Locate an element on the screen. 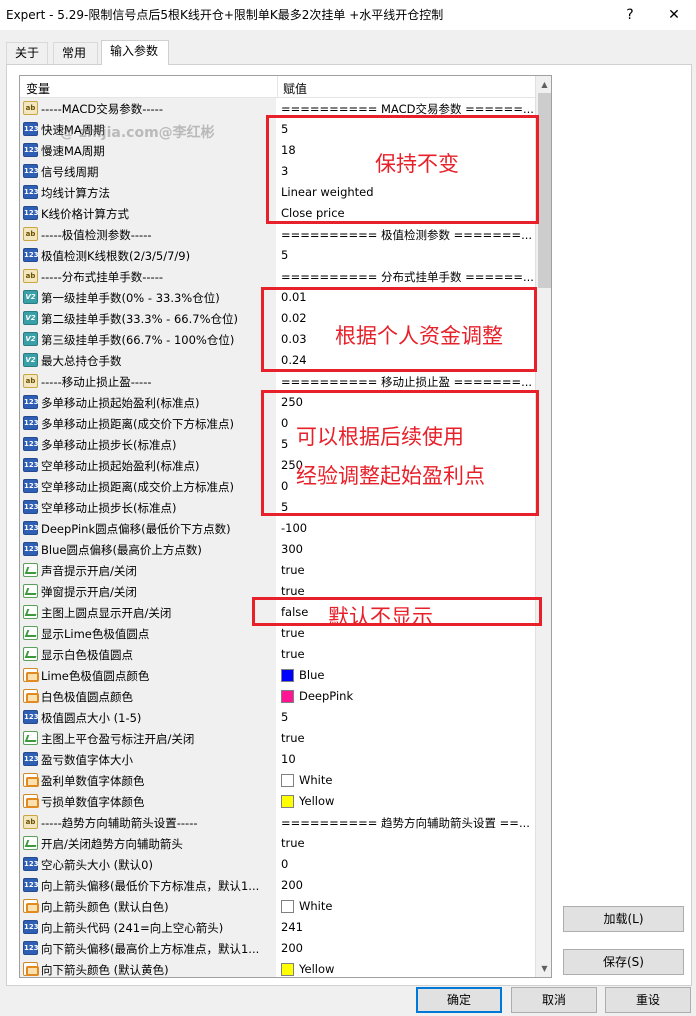  column-divider is located at coordinates (277, 87).